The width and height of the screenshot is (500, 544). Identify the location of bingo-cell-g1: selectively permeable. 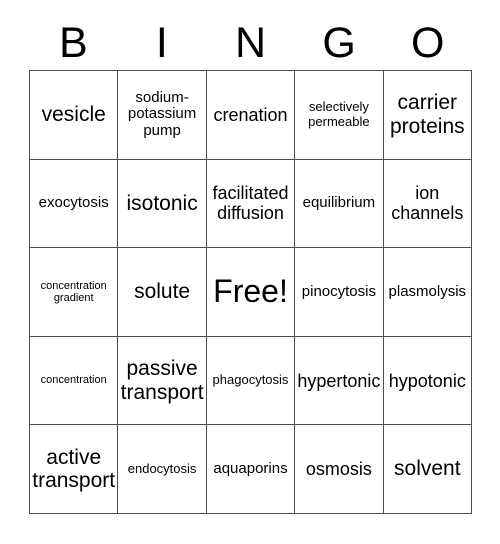
(339, 115).